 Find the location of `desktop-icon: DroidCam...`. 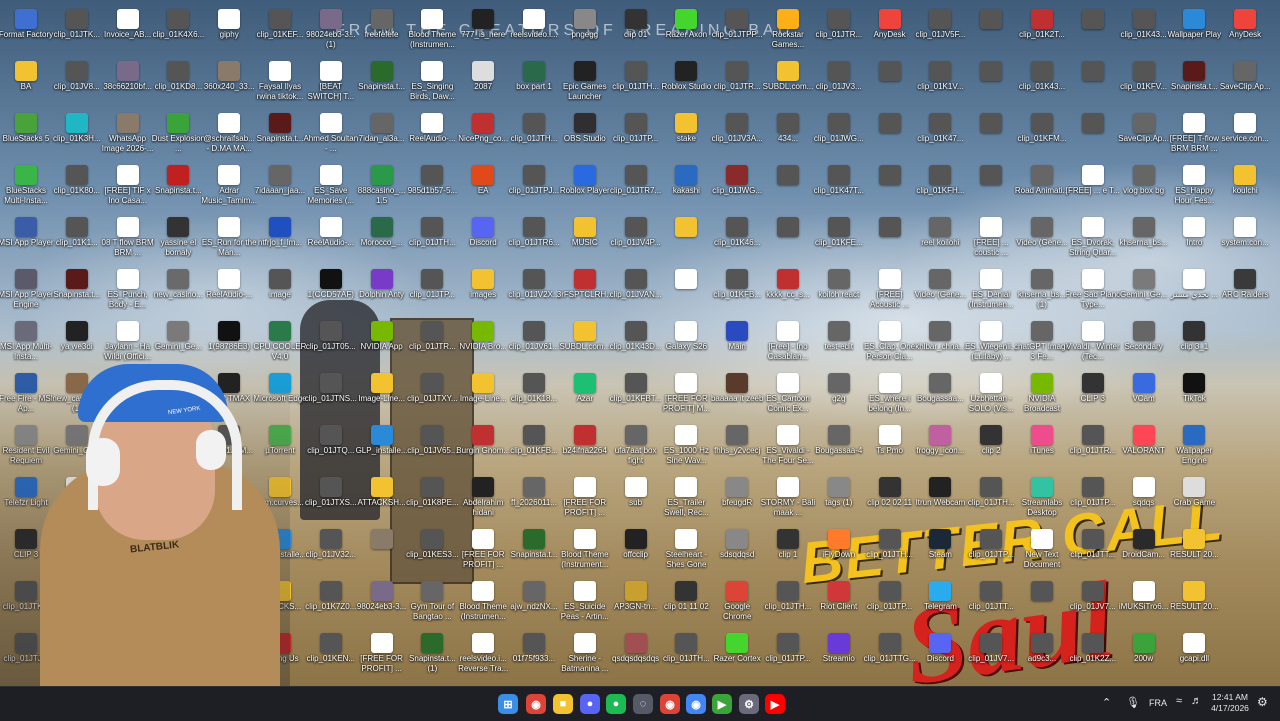

desktop-icon: DroidCam... is located at coordinates (1144, 549).